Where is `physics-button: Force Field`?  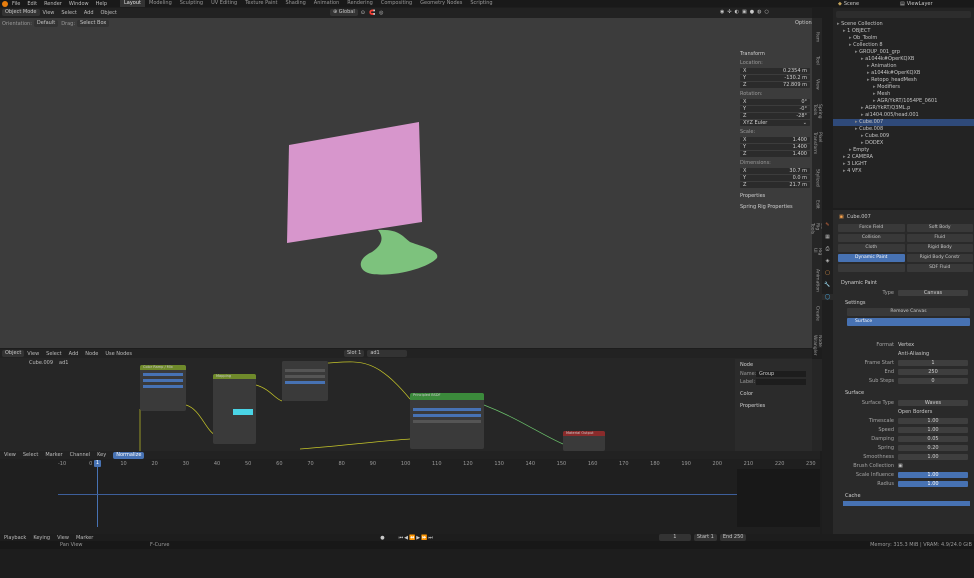
physics-button: Force Field is located at coordinates (871, 228).